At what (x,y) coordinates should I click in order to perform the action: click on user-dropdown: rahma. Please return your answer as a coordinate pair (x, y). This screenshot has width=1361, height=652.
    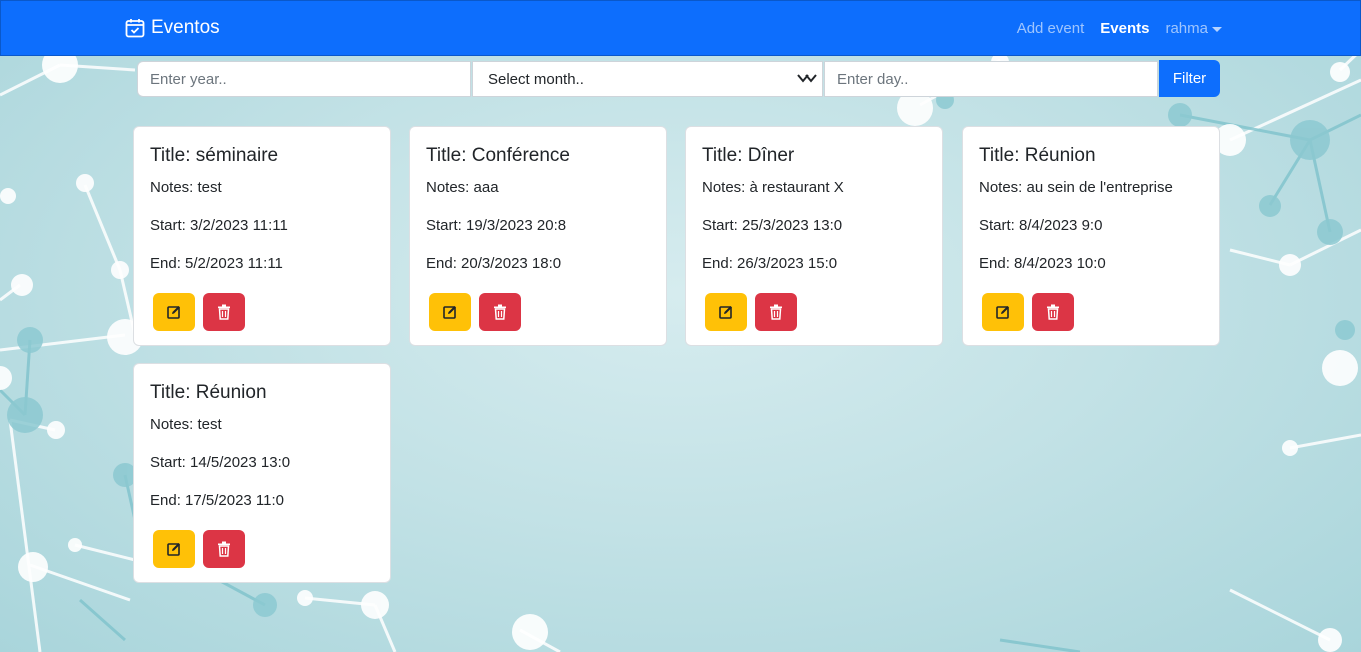
    Looking at the image, I should click on (1193, 28).